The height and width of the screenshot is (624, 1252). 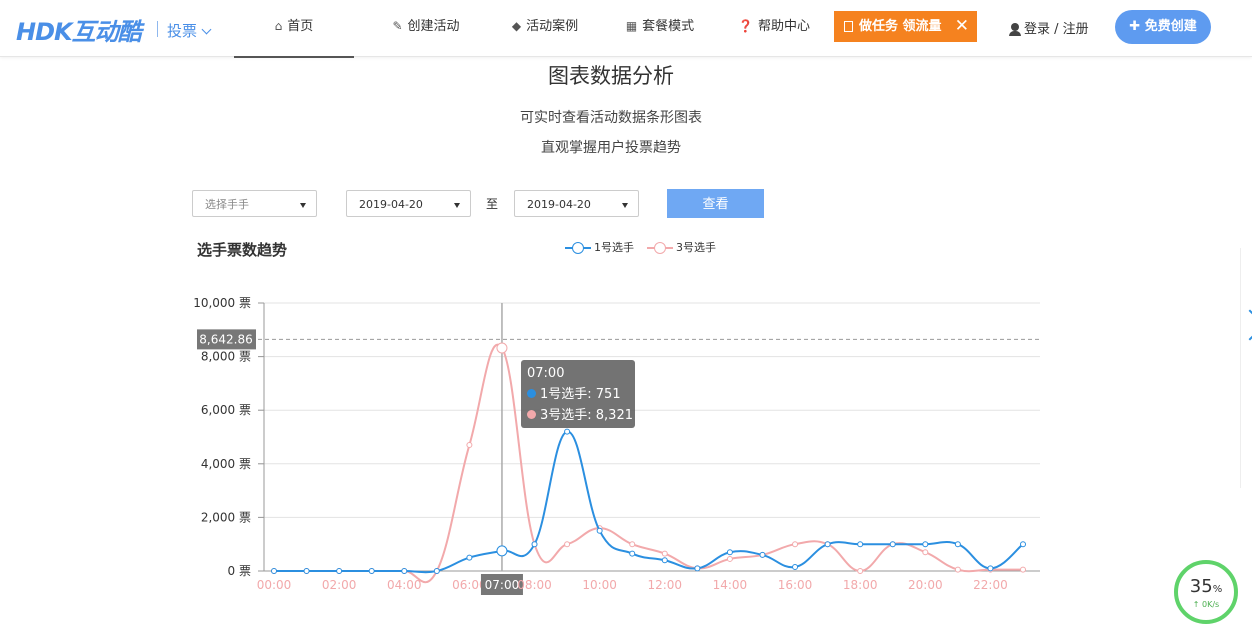 I want to click on y-tick-label: 6,000 票, so click(x=226, y=410).